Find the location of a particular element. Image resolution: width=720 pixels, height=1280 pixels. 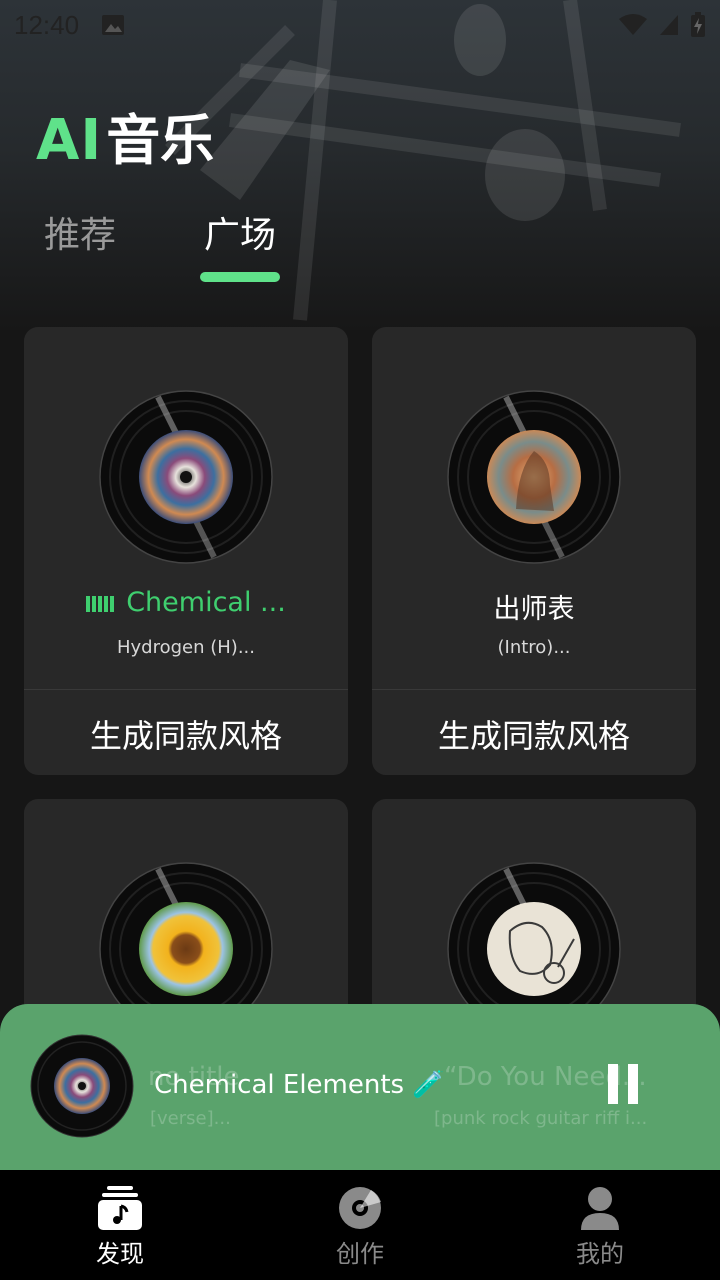

now-playing-cover is located at coordinates (82, 1086).